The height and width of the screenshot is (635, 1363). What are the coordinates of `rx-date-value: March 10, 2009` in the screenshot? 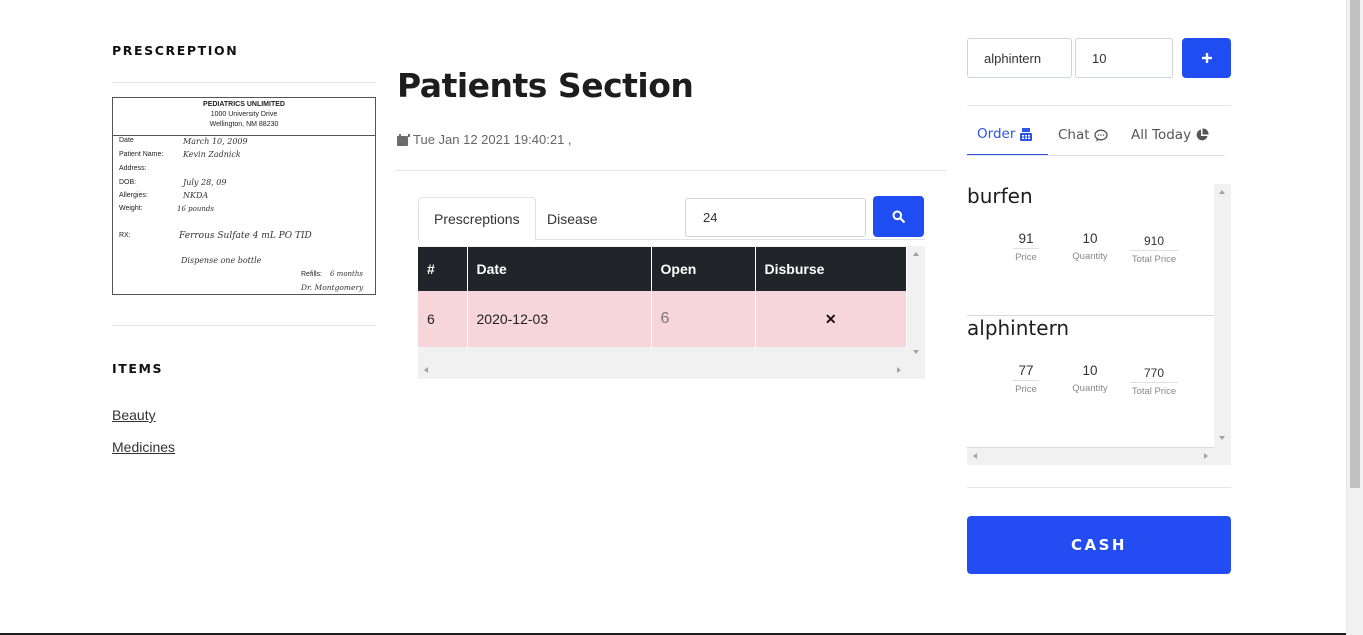 It's located at (215, 141).